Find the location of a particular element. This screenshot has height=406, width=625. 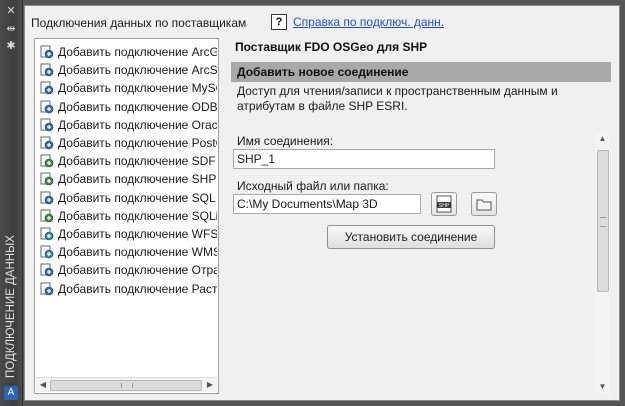

provider-list-item: Добавить подключение WFS is located at coordinates (127, 234).